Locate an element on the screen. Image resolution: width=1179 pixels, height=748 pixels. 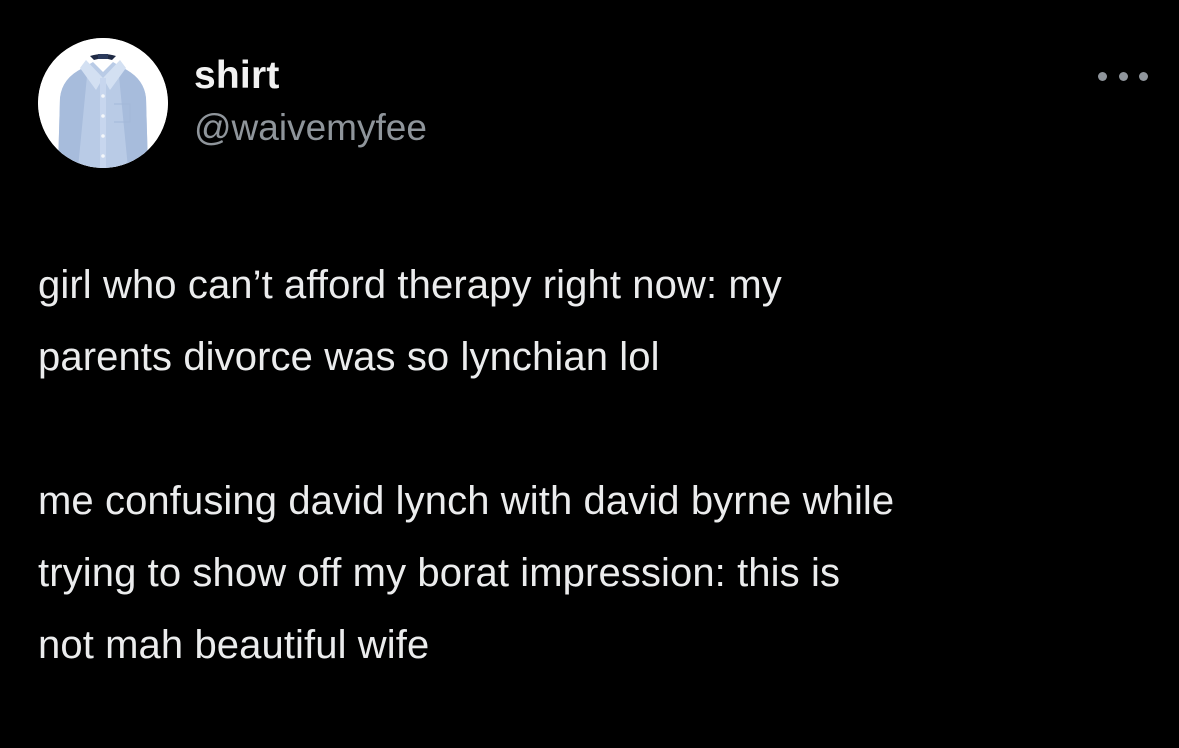
more-horizontal-icon is located at coordinates (1123, 76).